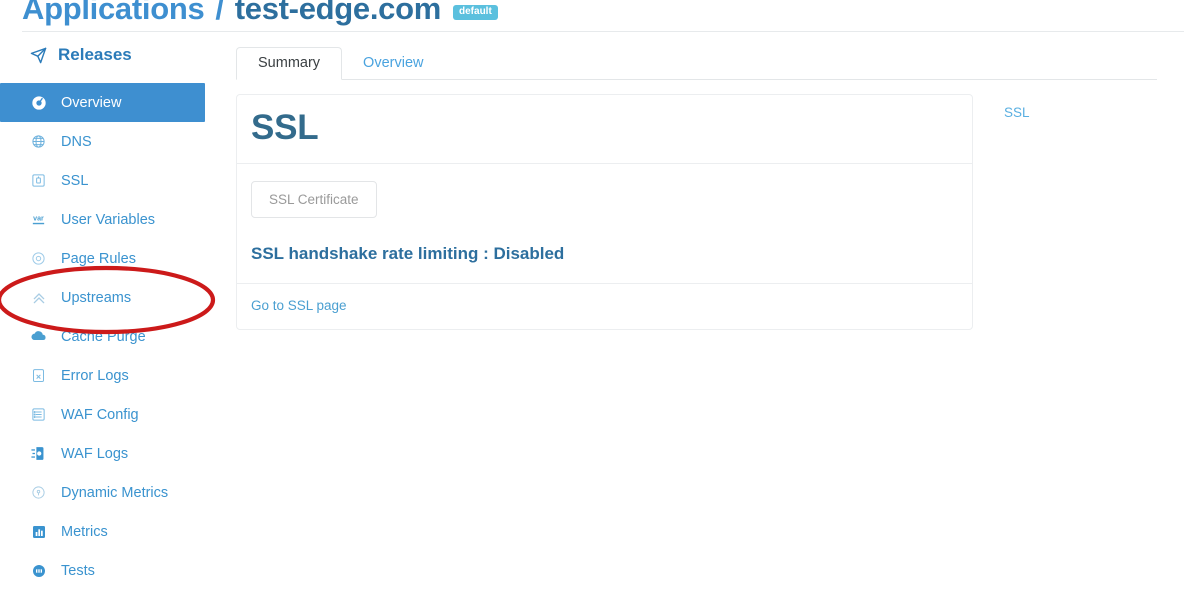 This screenshot has height=590, width=1184. What do you see at coordinates (38, 414) in the screenshot?
I see `list-icon` at bounding box center [38, 414].